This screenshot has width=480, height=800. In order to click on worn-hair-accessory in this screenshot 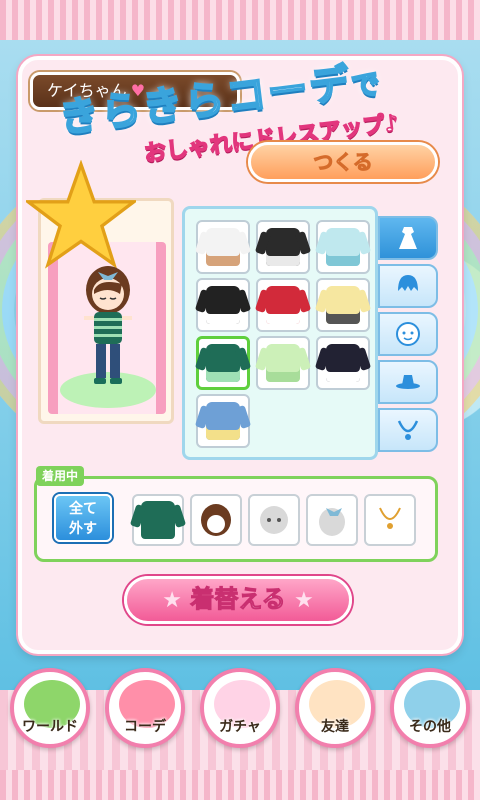, I will do `click(332, 520)`.